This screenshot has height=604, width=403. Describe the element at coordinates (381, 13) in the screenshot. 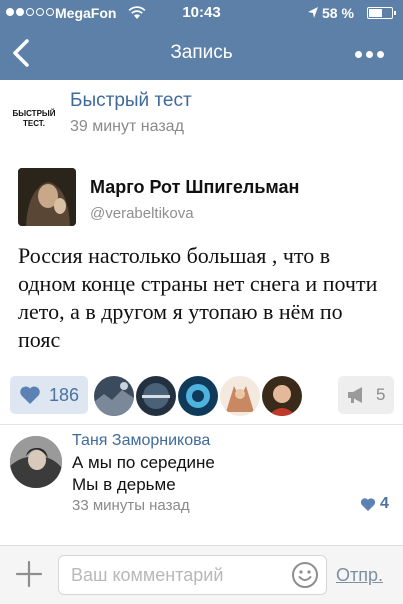

I see `battery-icon` at that location.